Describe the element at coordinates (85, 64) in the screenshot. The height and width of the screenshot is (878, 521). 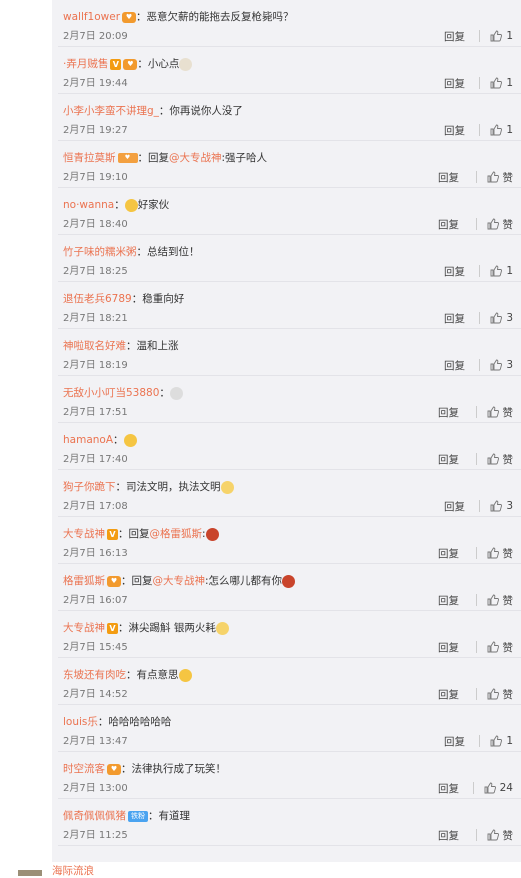
I see `username-link: ·弄月贼售` at that location.